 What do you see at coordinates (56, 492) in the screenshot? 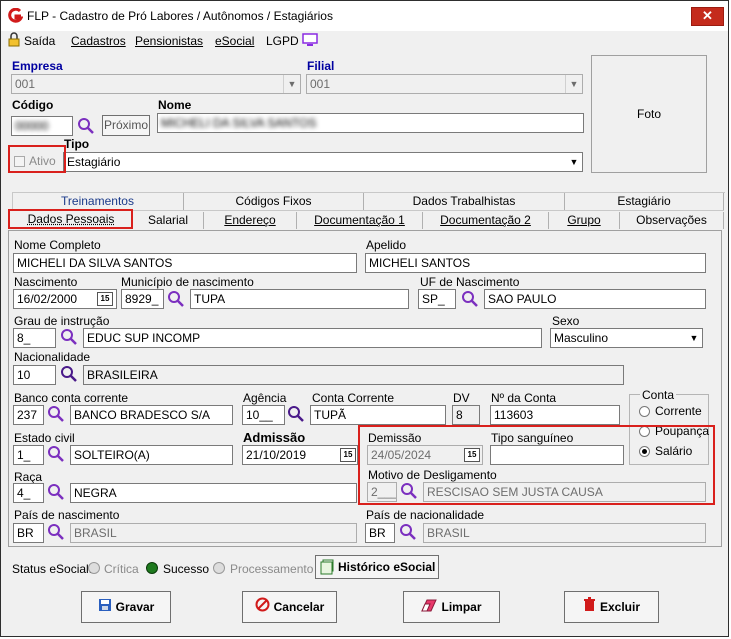
I see `raca-search-icon` at bounding box center [56, 492].